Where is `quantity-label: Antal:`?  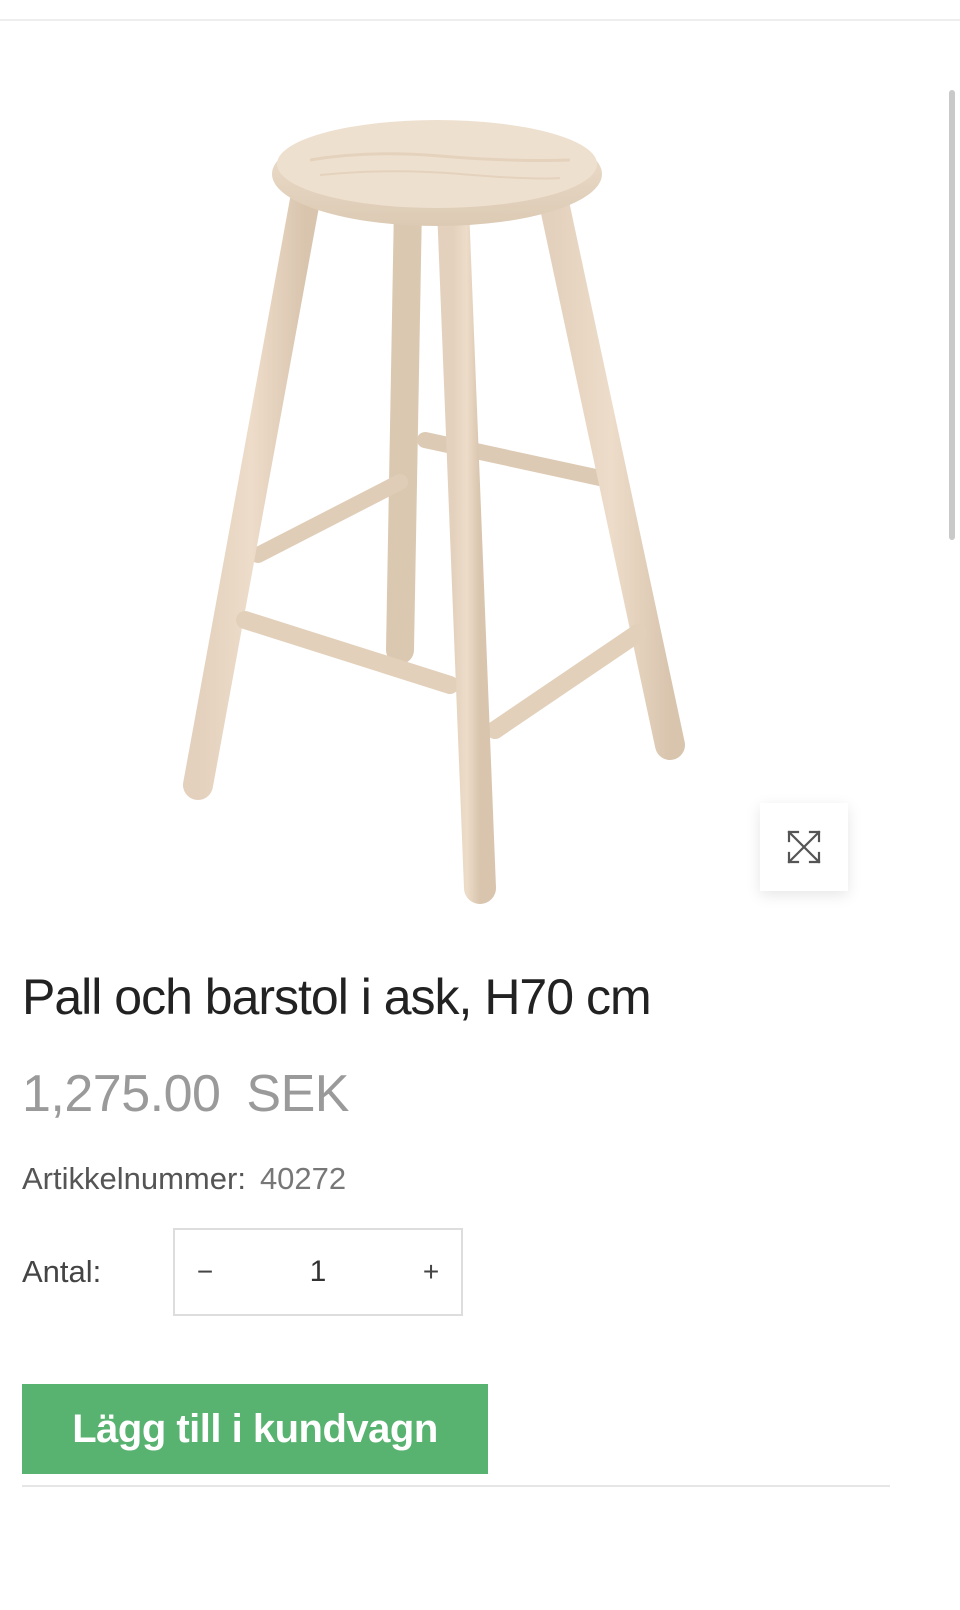 quantity-label: Antal: is located at coordinates (62, 1271).